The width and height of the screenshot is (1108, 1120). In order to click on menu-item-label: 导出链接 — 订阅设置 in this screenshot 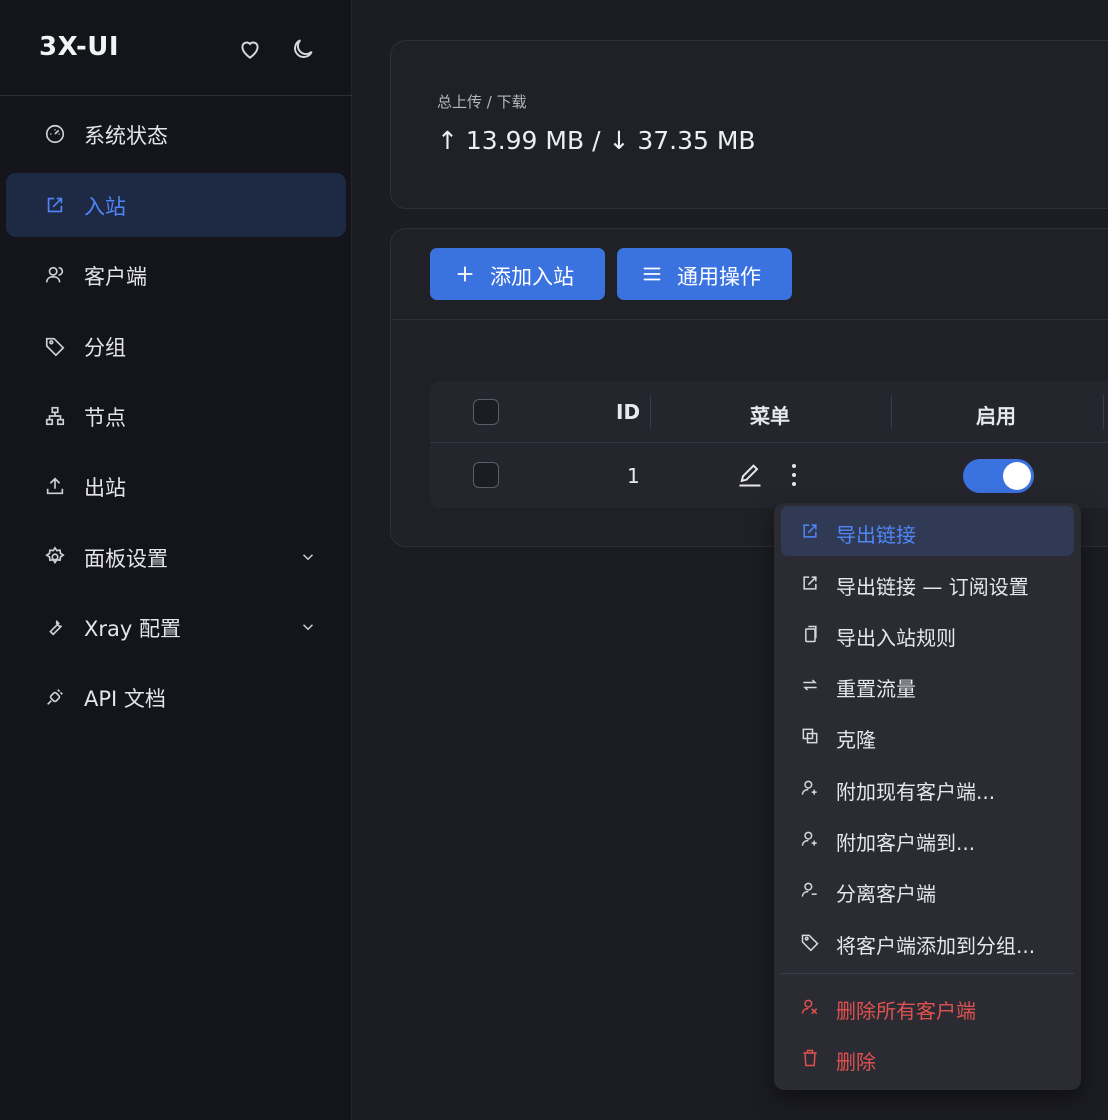, I will do `click(932, 587)`.